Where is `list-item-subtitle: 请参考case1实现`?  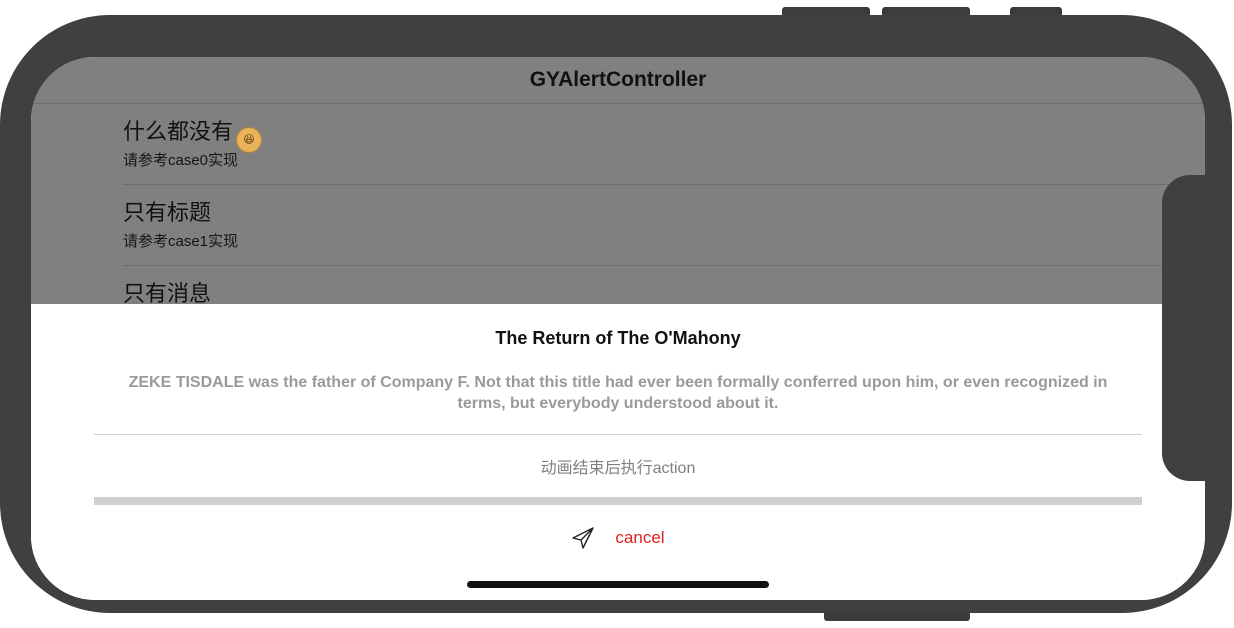 list-item-subtitle: 请参考case1实现 is located at coordinates (181, 241).